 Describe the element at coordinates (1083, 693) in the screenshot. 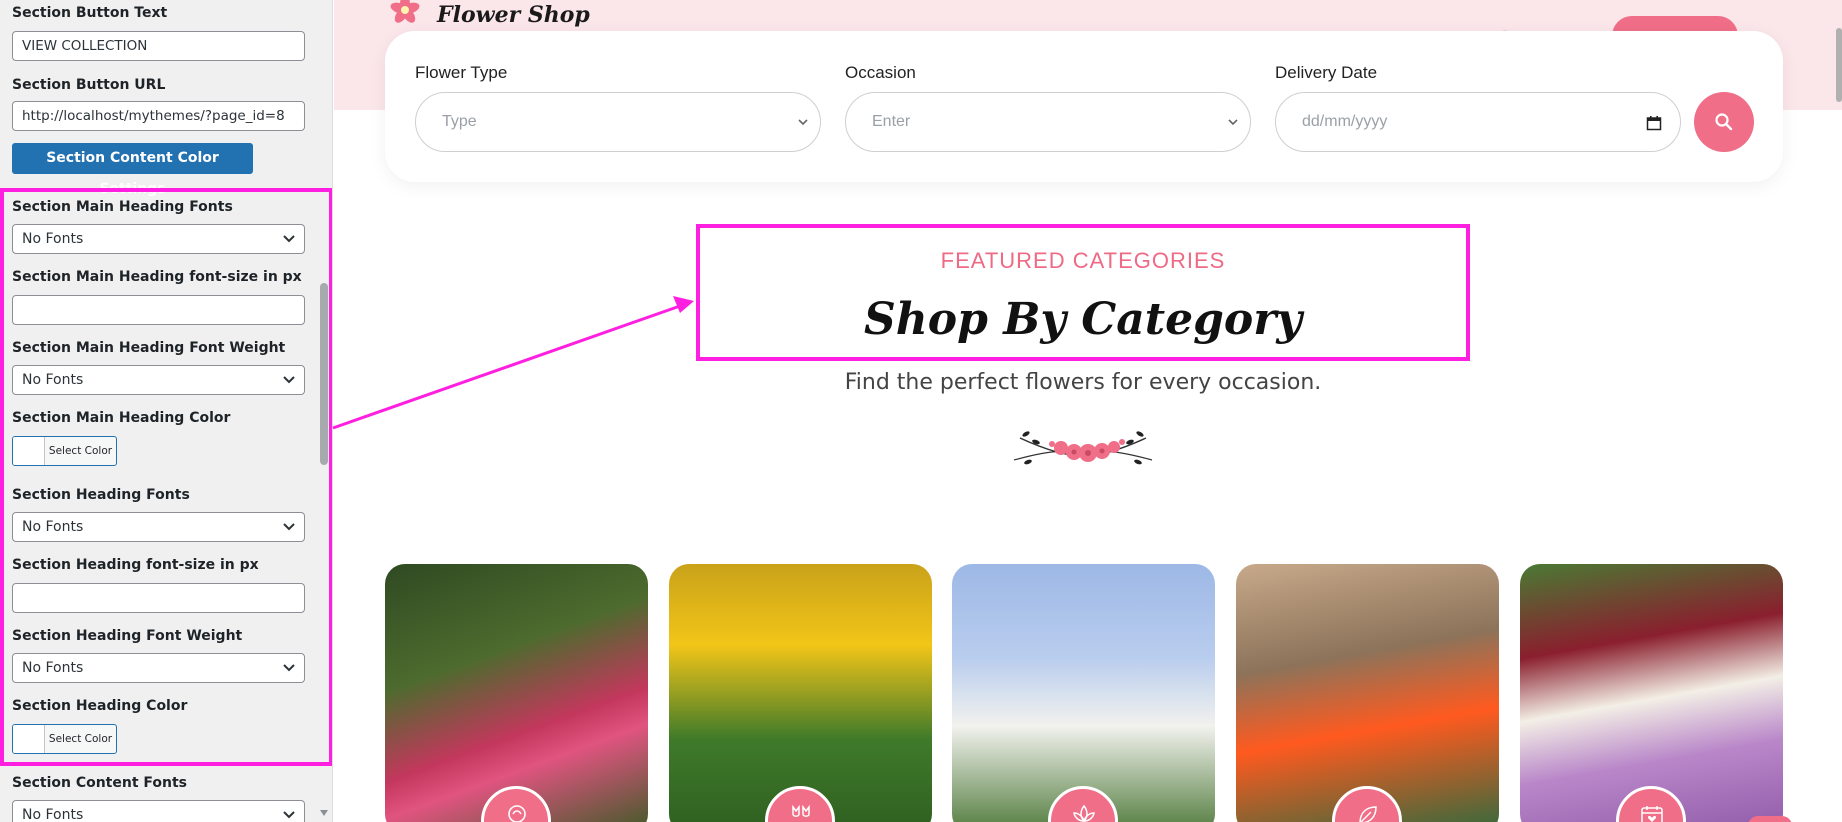

I see `category-card-lily` at that location.